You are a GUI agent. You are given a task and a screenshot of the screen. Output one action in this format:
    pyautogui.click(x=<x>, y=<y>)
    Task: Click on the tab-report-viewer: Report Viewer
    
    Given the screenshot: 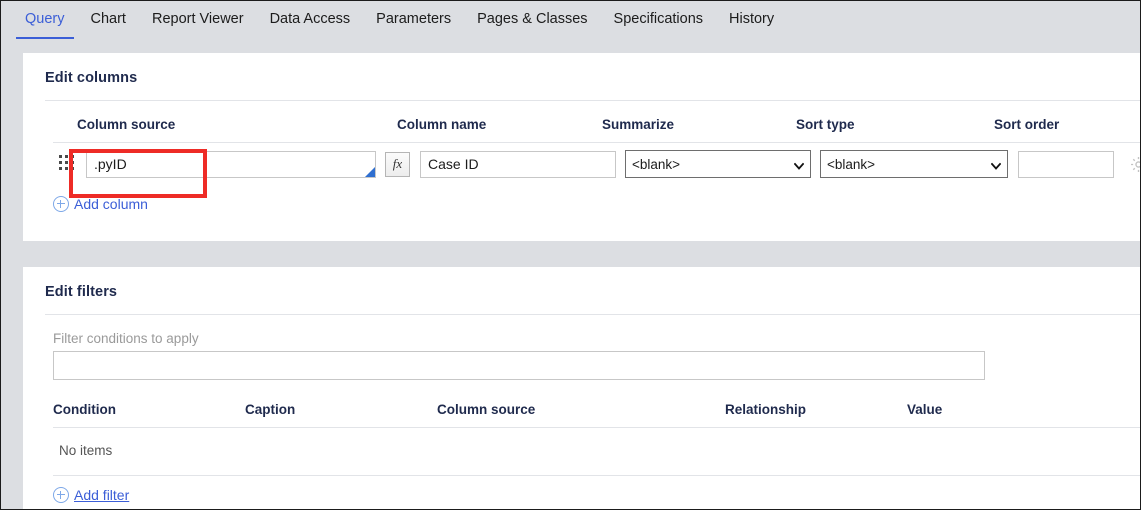 What is the action you would take?
    pyautogui.click(x=198, y=20)
    